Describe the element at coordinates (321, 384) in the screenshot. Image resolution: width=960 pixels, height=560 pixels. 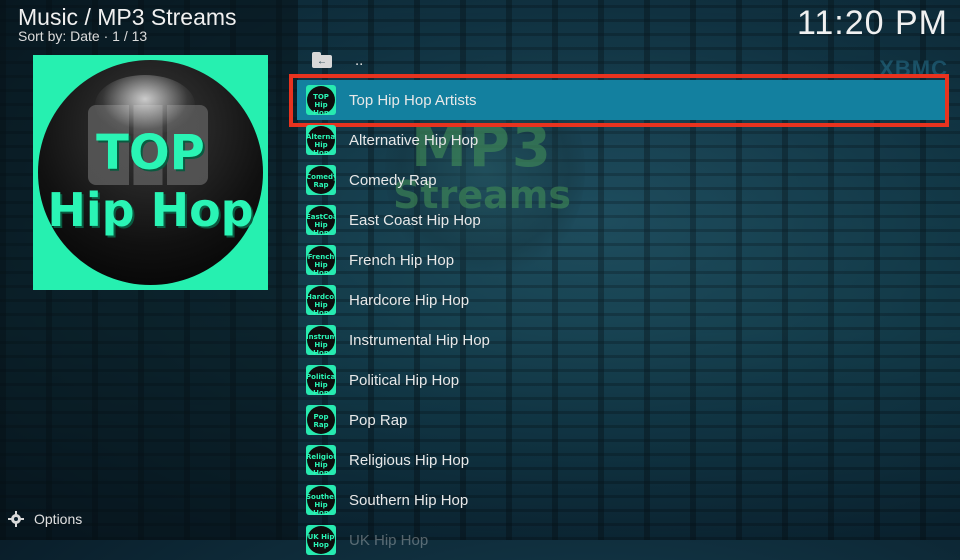
I see `list-item-thumbnail-text: Political Hip Hop` at that location.